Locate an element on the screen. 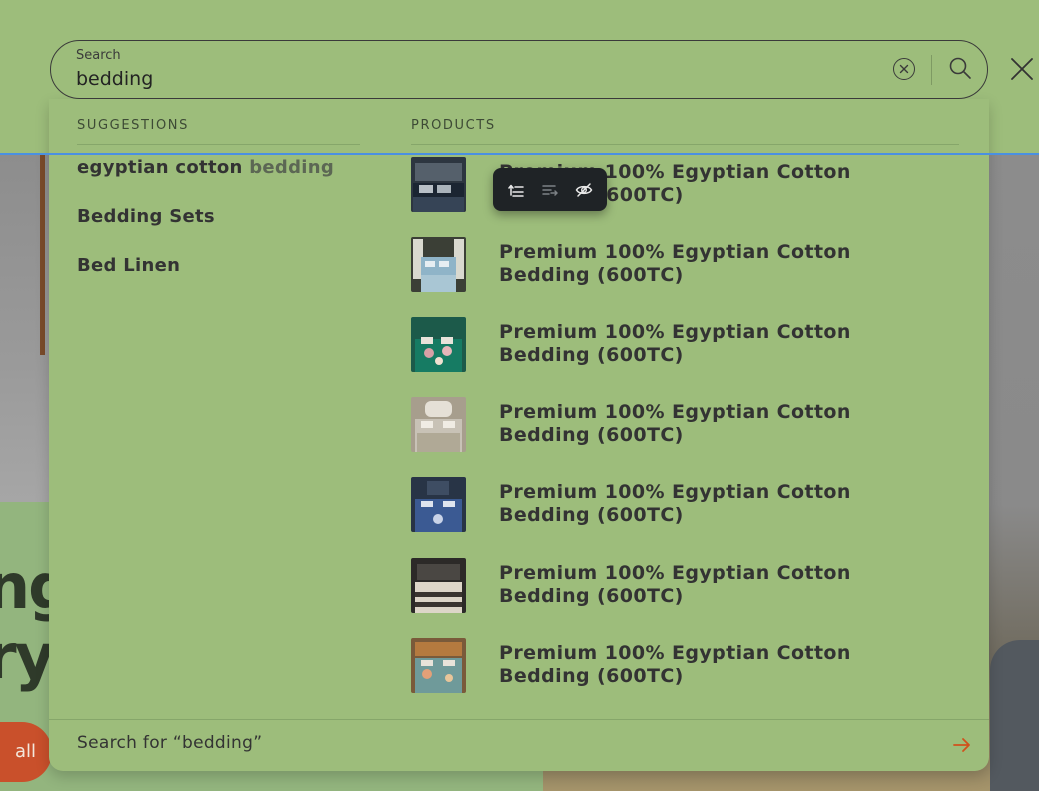 The image size is (1039, 791). search-divider is located at coordinates (931, 70).